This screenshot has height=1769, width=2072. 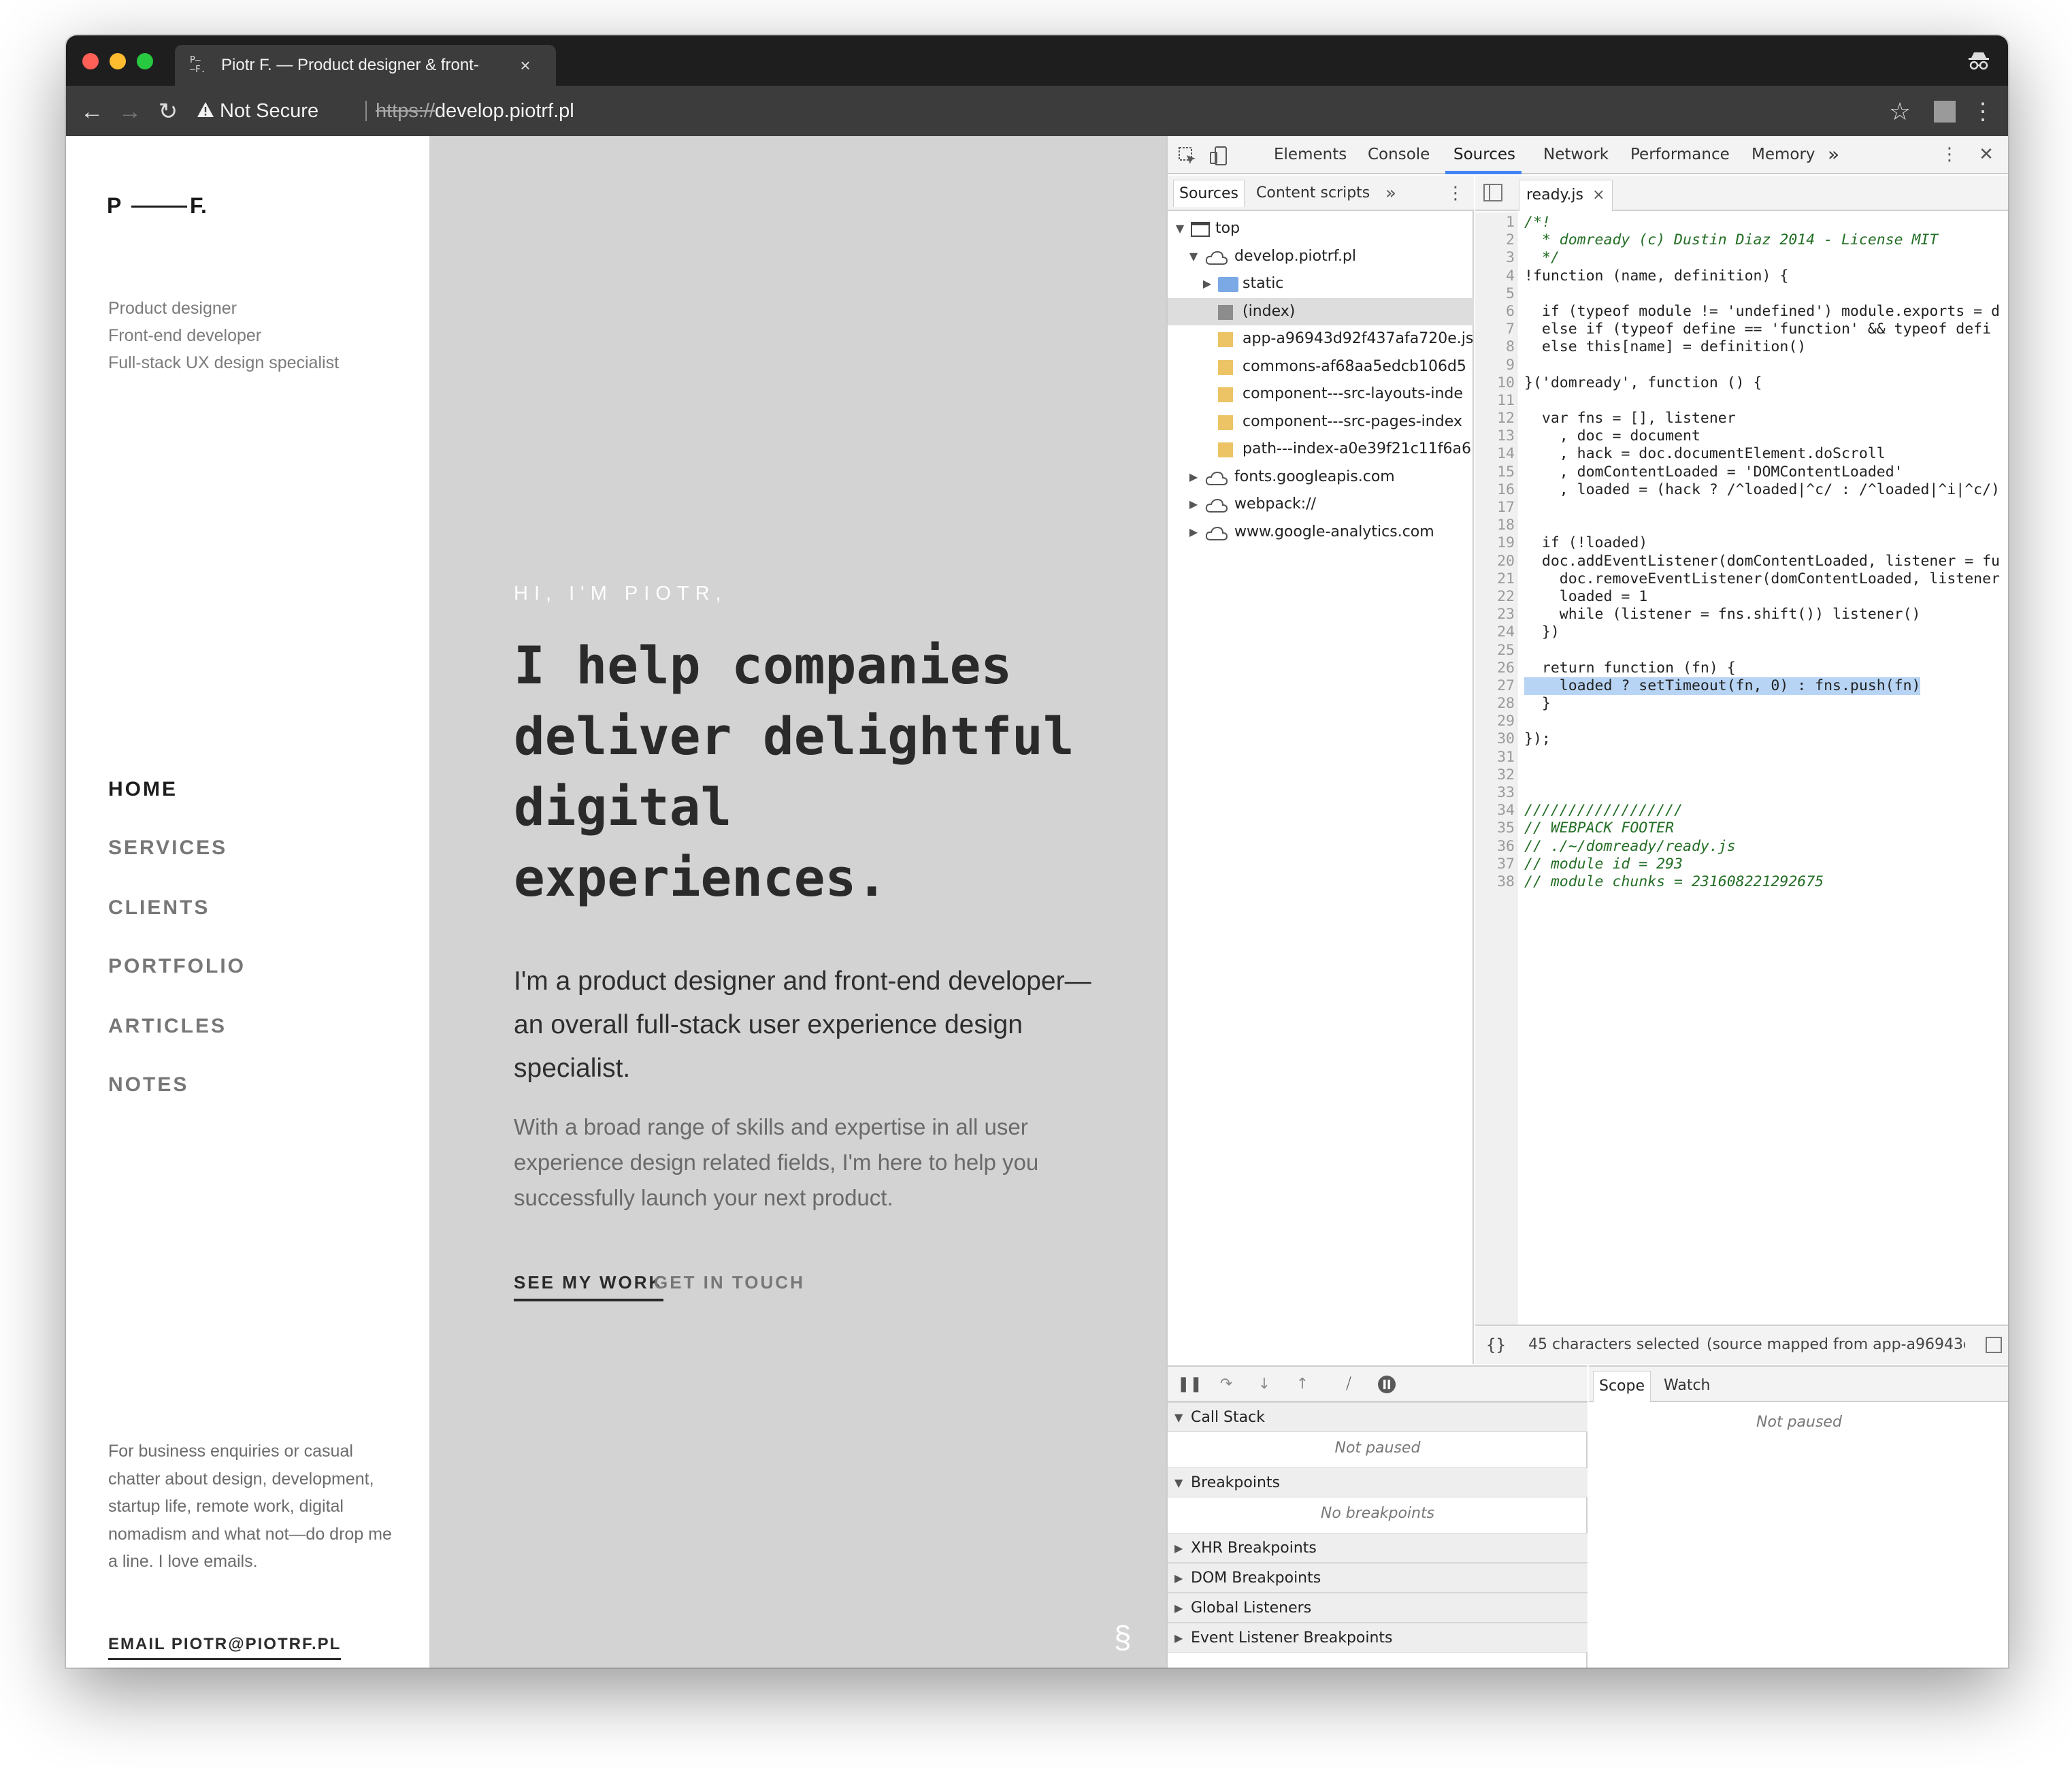 What do you see at coordinates (1495, 686) in the screenshot?
I see `line-number: 27` at bounding box center [1495, 686].